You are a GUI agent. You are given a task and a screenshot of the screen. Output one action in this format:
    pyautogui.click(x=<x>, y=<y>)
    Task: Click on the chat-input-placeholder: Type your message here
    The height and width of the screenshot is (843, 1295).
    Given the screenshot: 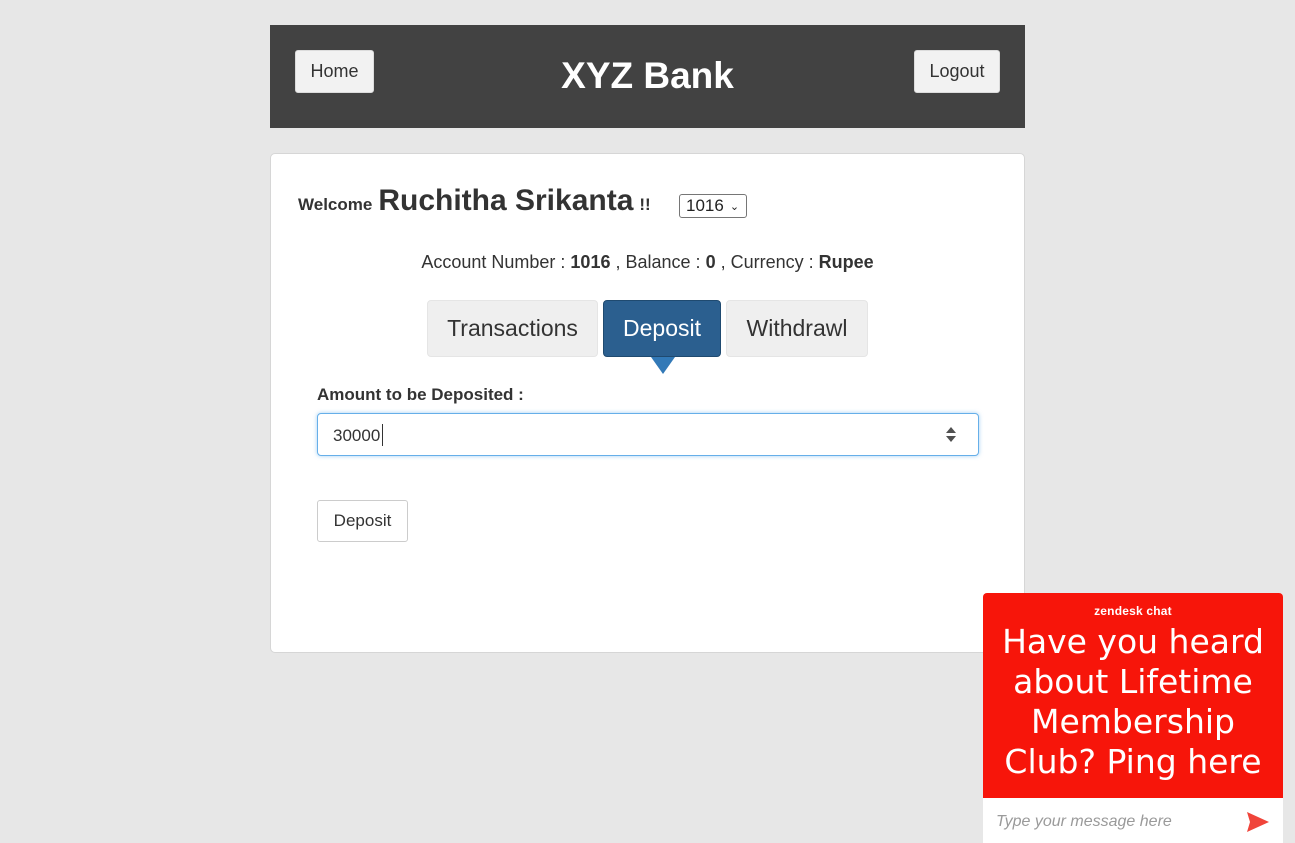 What is the action you would take?
    pyautogui.click(x=1084, y=821)
    